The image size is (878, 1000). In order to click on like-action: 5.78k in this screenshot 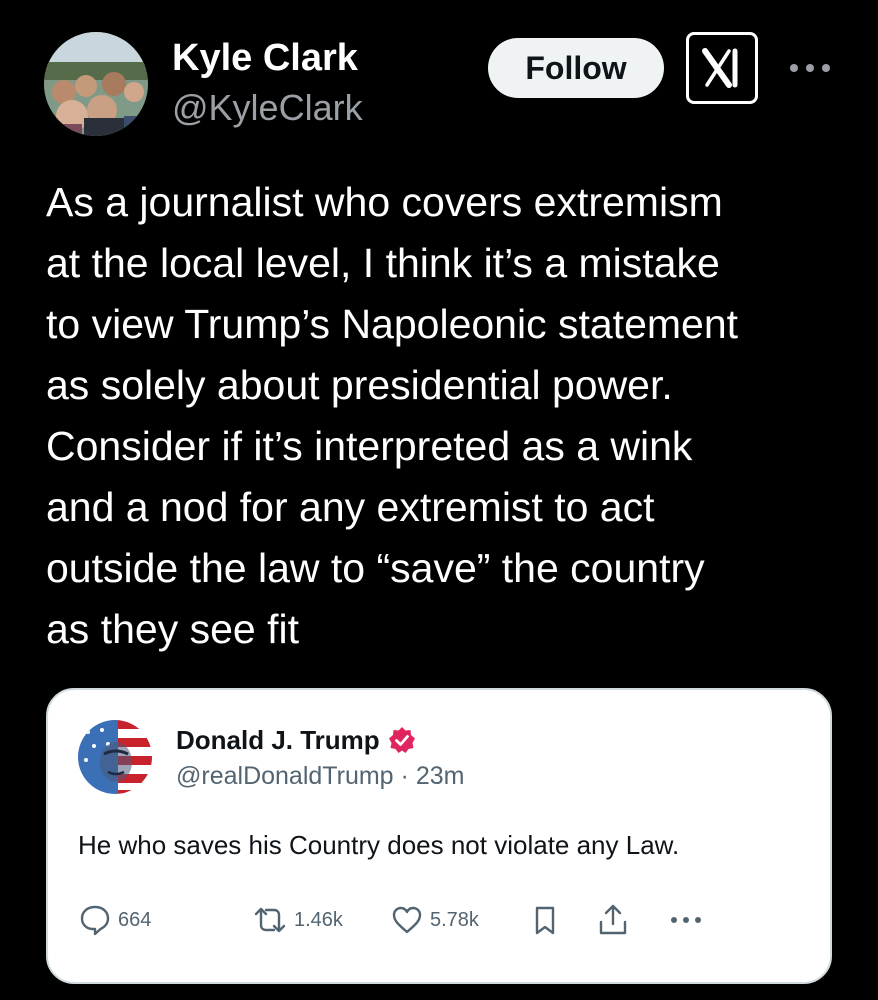, I will do `click(434, 920)`.